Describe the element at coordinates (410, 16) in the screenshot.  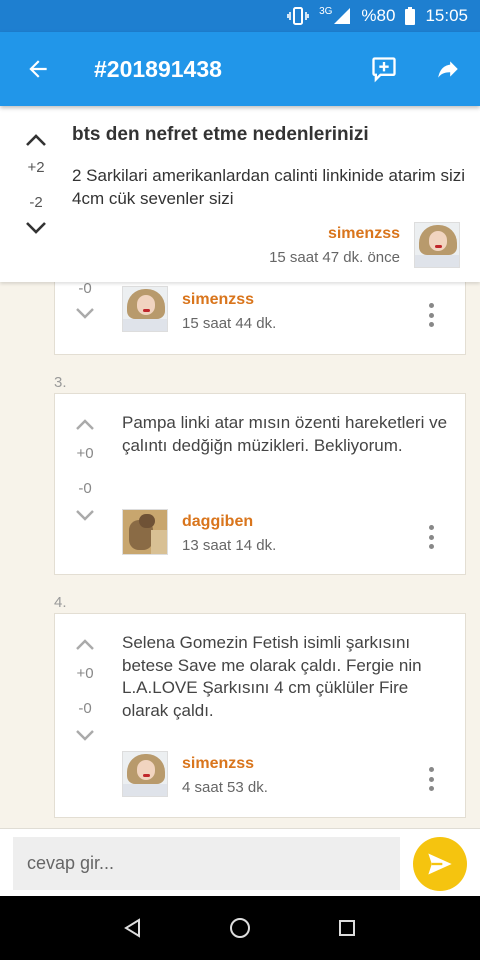
I see `battery-icon` at that location.